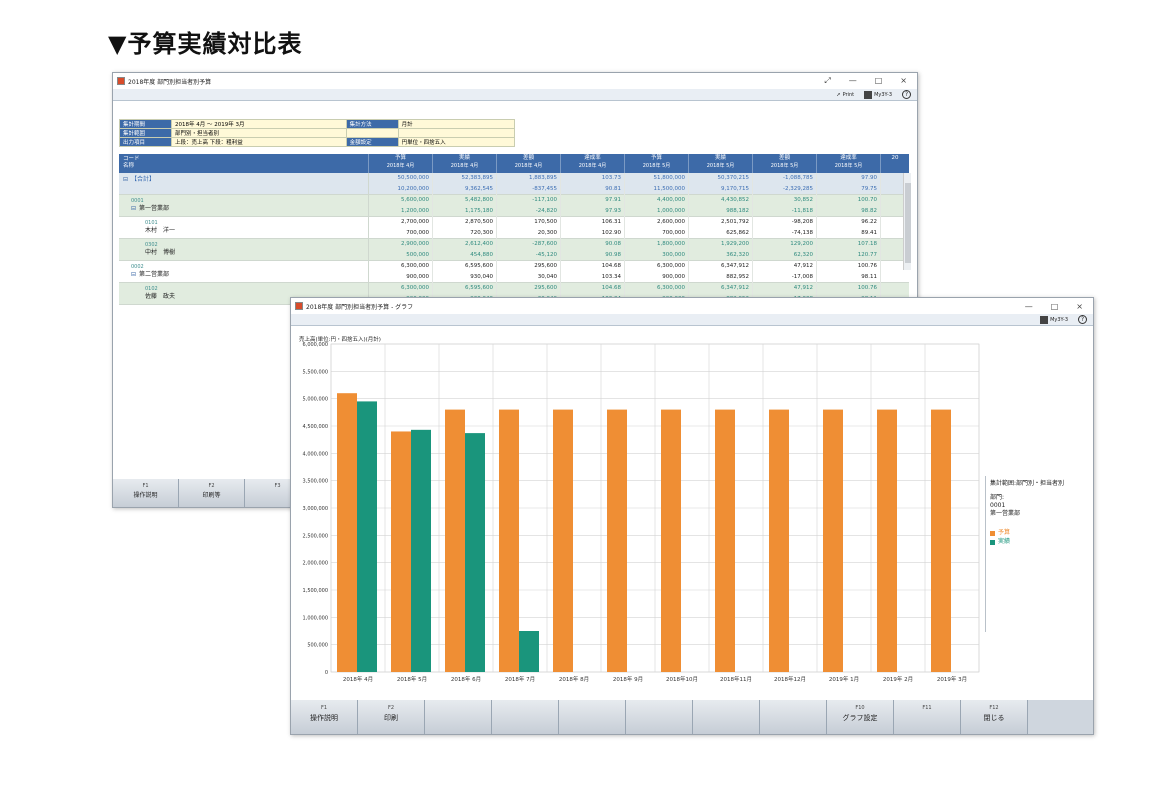 The width and height of the screenshot is (1156, 806). Describe the element at coordinates (593, 266) in the screenshot. I see `table-cell: 104.68` at that location.